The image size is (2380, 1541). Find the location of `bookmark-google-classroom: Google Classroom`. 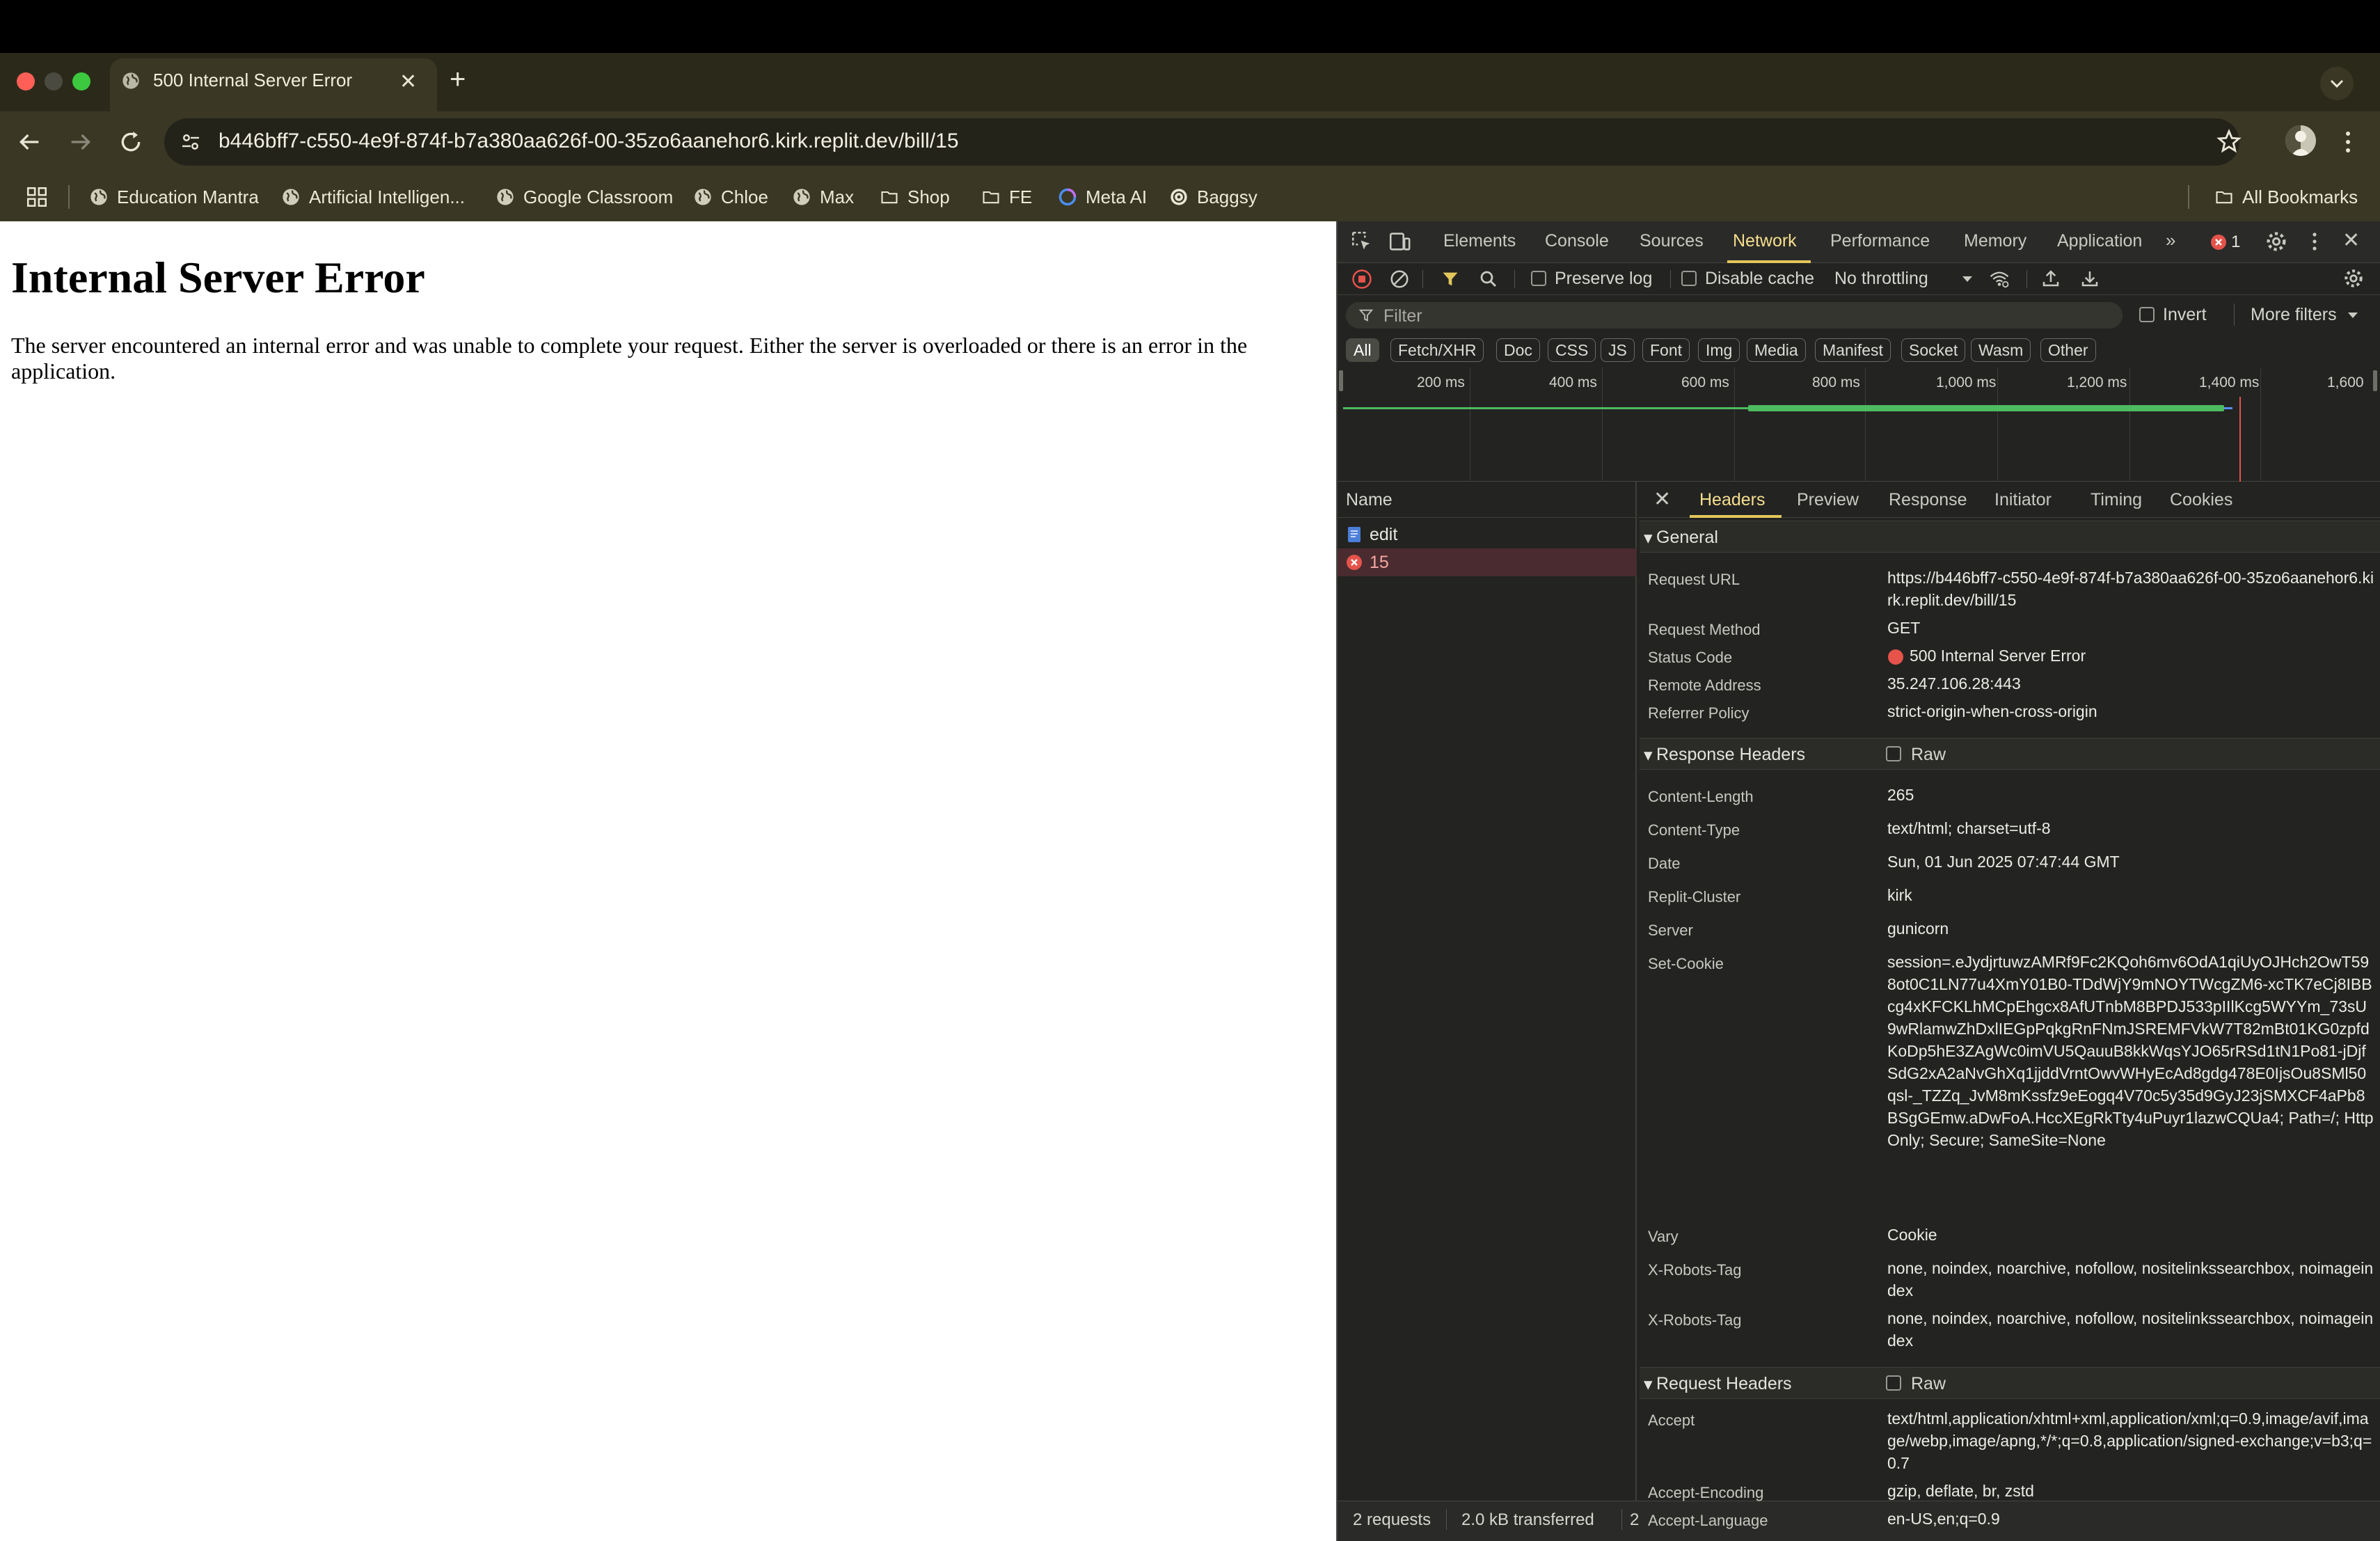

bookmark-google-classroom: Google Classroom is located at coordinates (584, 197).